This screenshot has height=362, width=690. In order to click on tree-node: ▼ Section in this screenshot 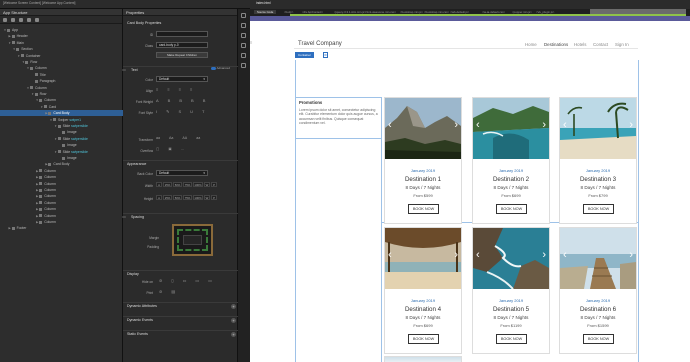, I will do `click(61, 49)`.